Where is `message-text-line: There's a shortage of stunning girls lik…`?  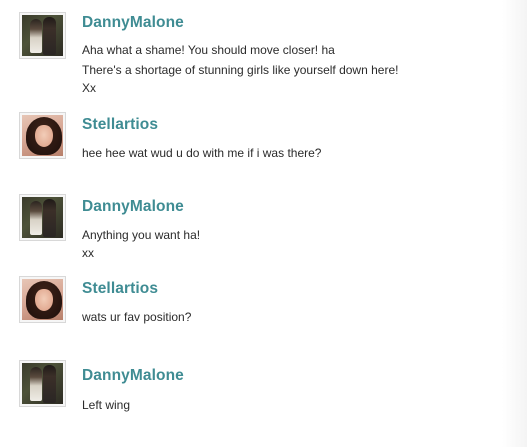
message-text-line: There's a shortage of stunning girls lik… is located at coordinates (240, 70).